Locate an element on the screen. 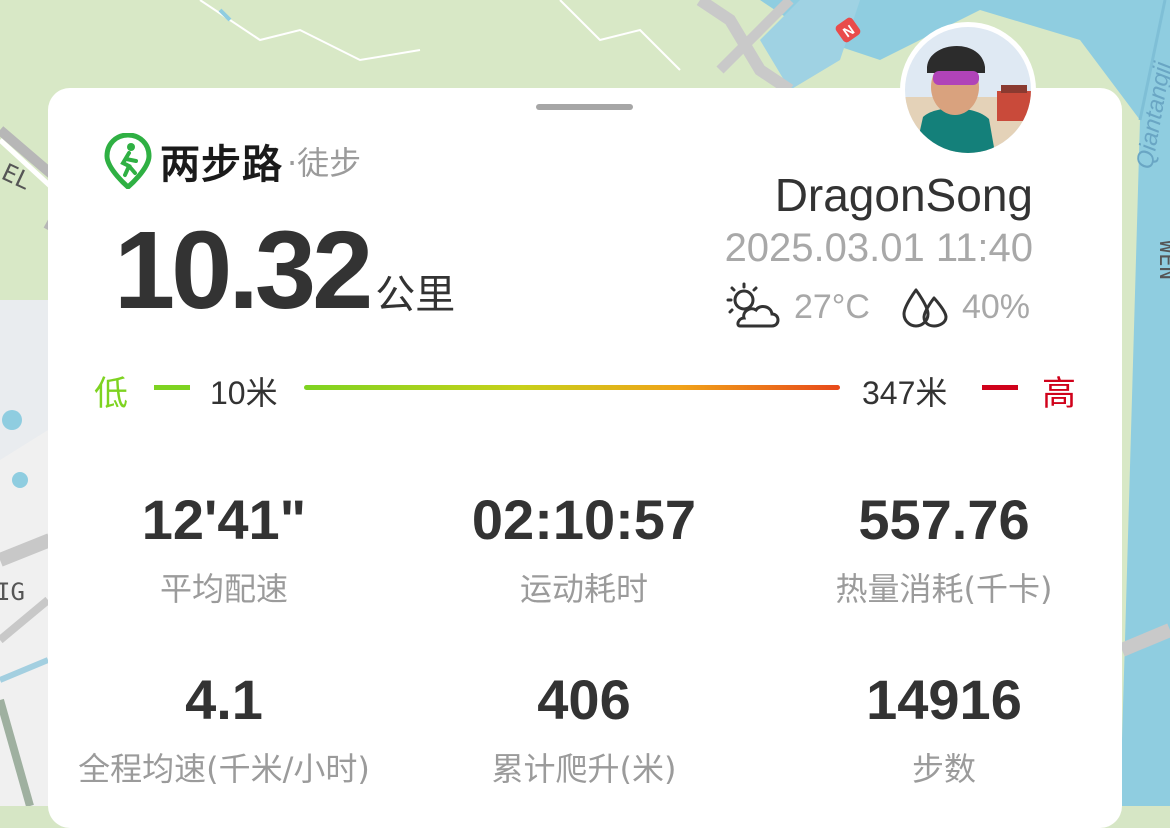 Image resolution: width=1170 pixels, height=828 pixels. stat-calories: 557.76 热量消耗(千卡) is located at coordinates (944, 551).